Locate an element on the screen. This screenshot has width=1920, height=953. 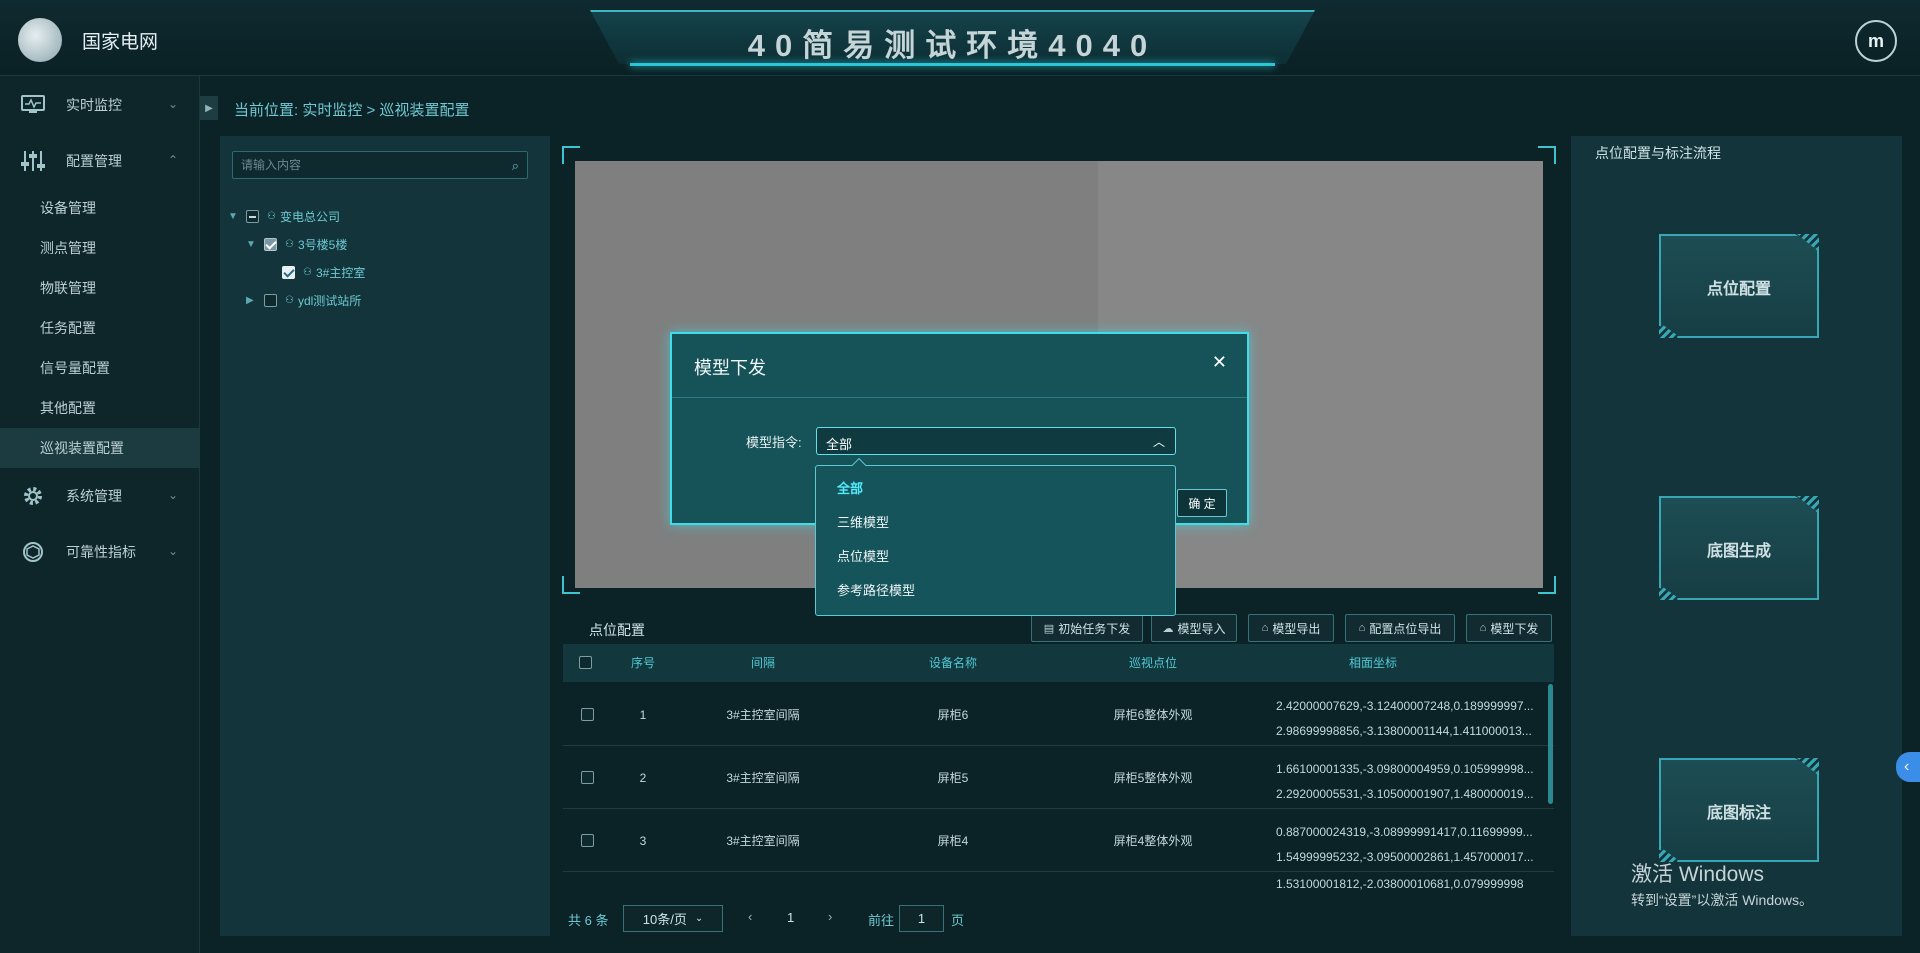
cell-coordinates: 1.53100001812,-2.03800010681,0.079999998 is located at coordinates (1400, 884).